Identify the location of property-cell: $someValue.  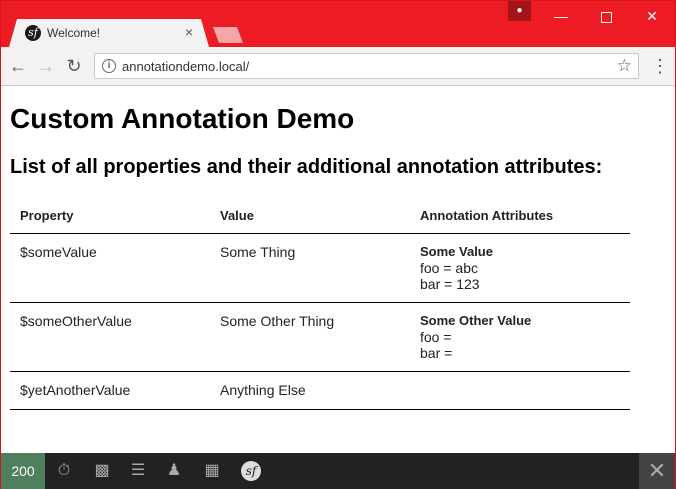
(58, 252).